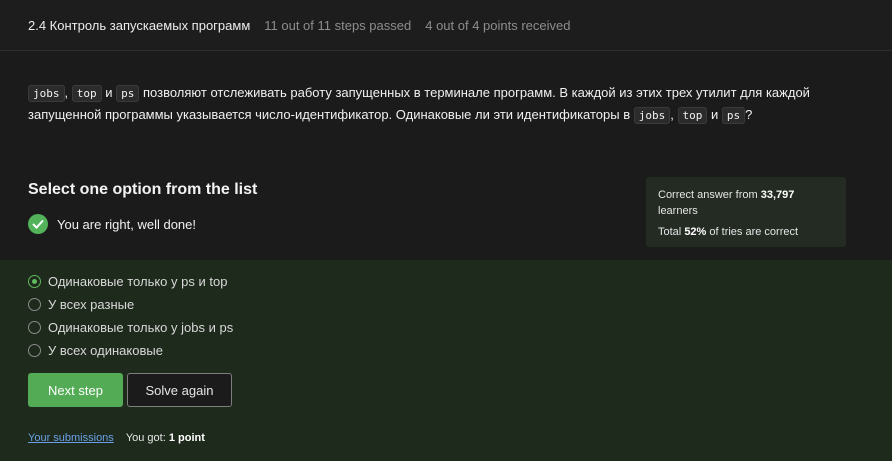  Describe the element at coordinates (726, 203) in the screenshot. I see `stats-correct: Correct answer from 33,797 learners` at that location.